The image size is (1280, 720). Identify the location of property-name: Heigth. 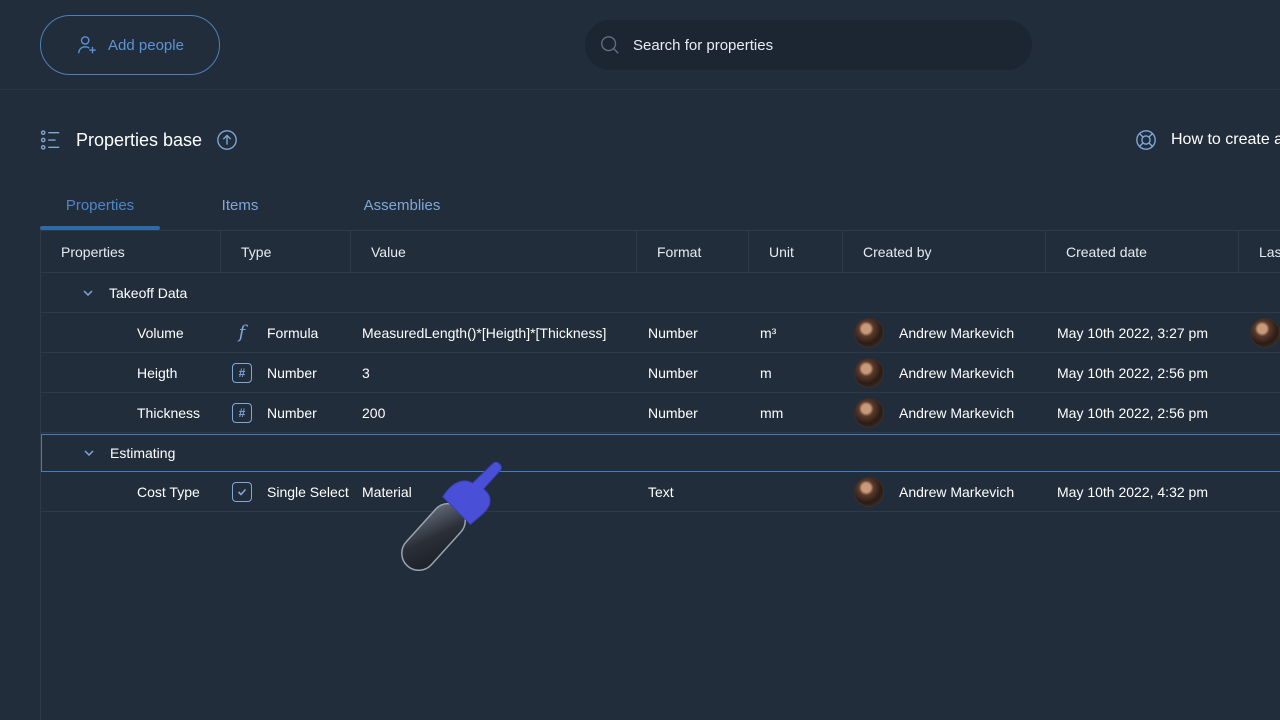
(157, 372).